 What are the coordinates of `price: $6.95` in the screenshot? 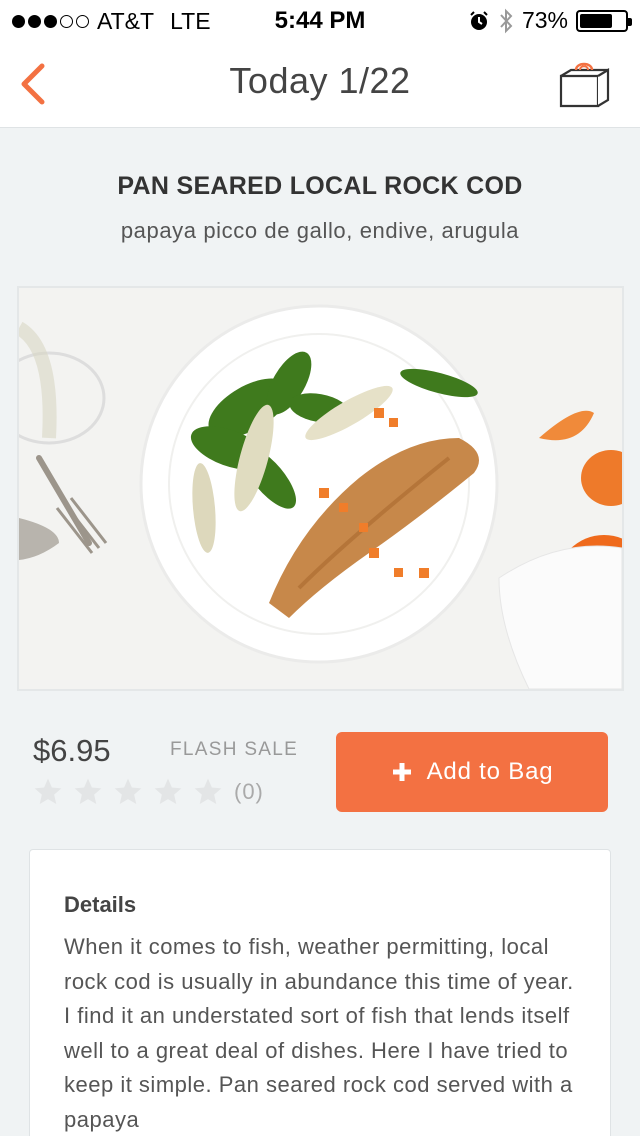 It's located at (72, 750).